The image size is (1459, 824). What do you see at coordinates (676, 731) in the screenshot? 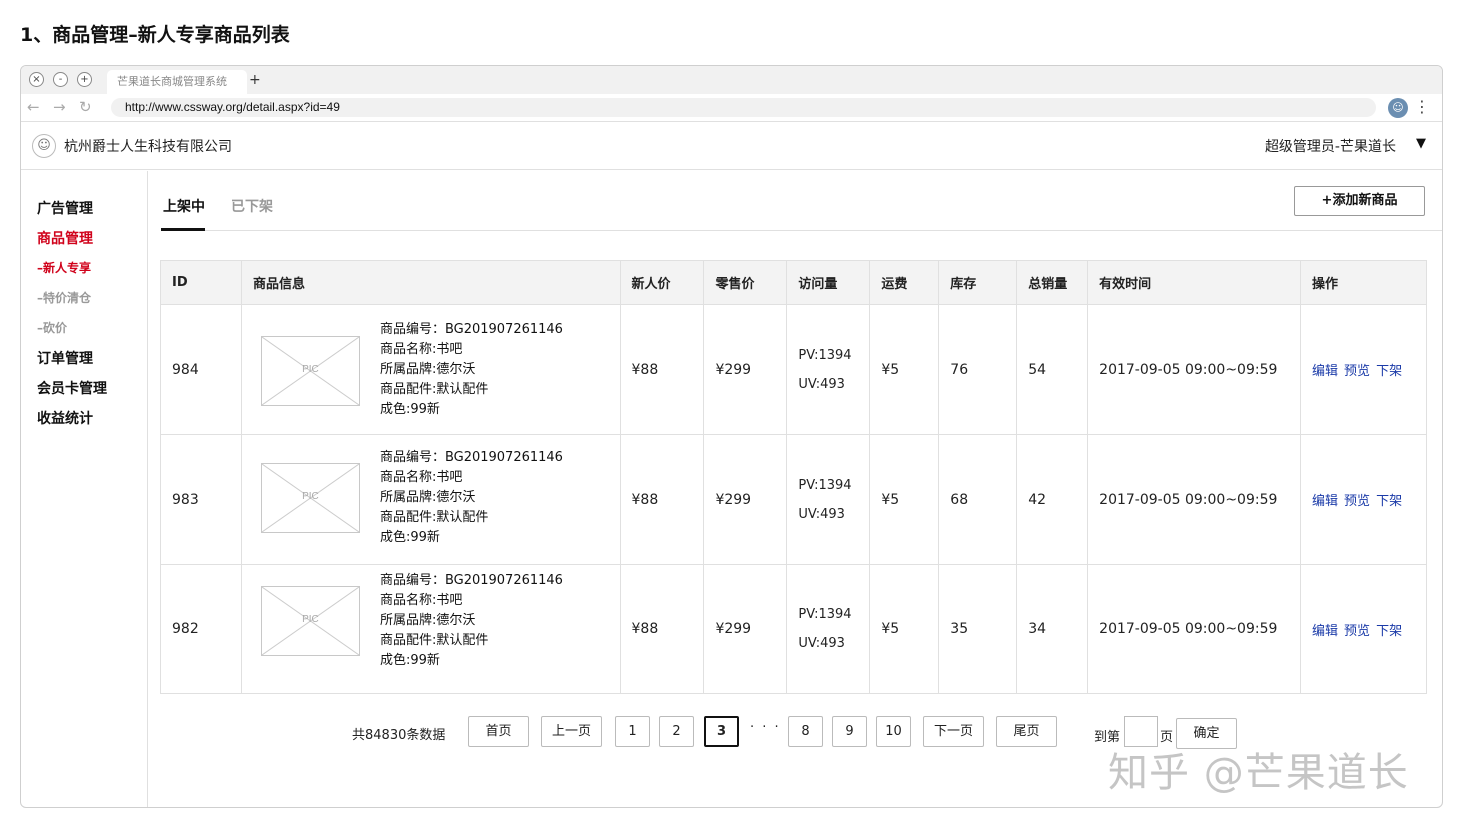
I see `page-button-2: 2` at bounding box center [676, 731].